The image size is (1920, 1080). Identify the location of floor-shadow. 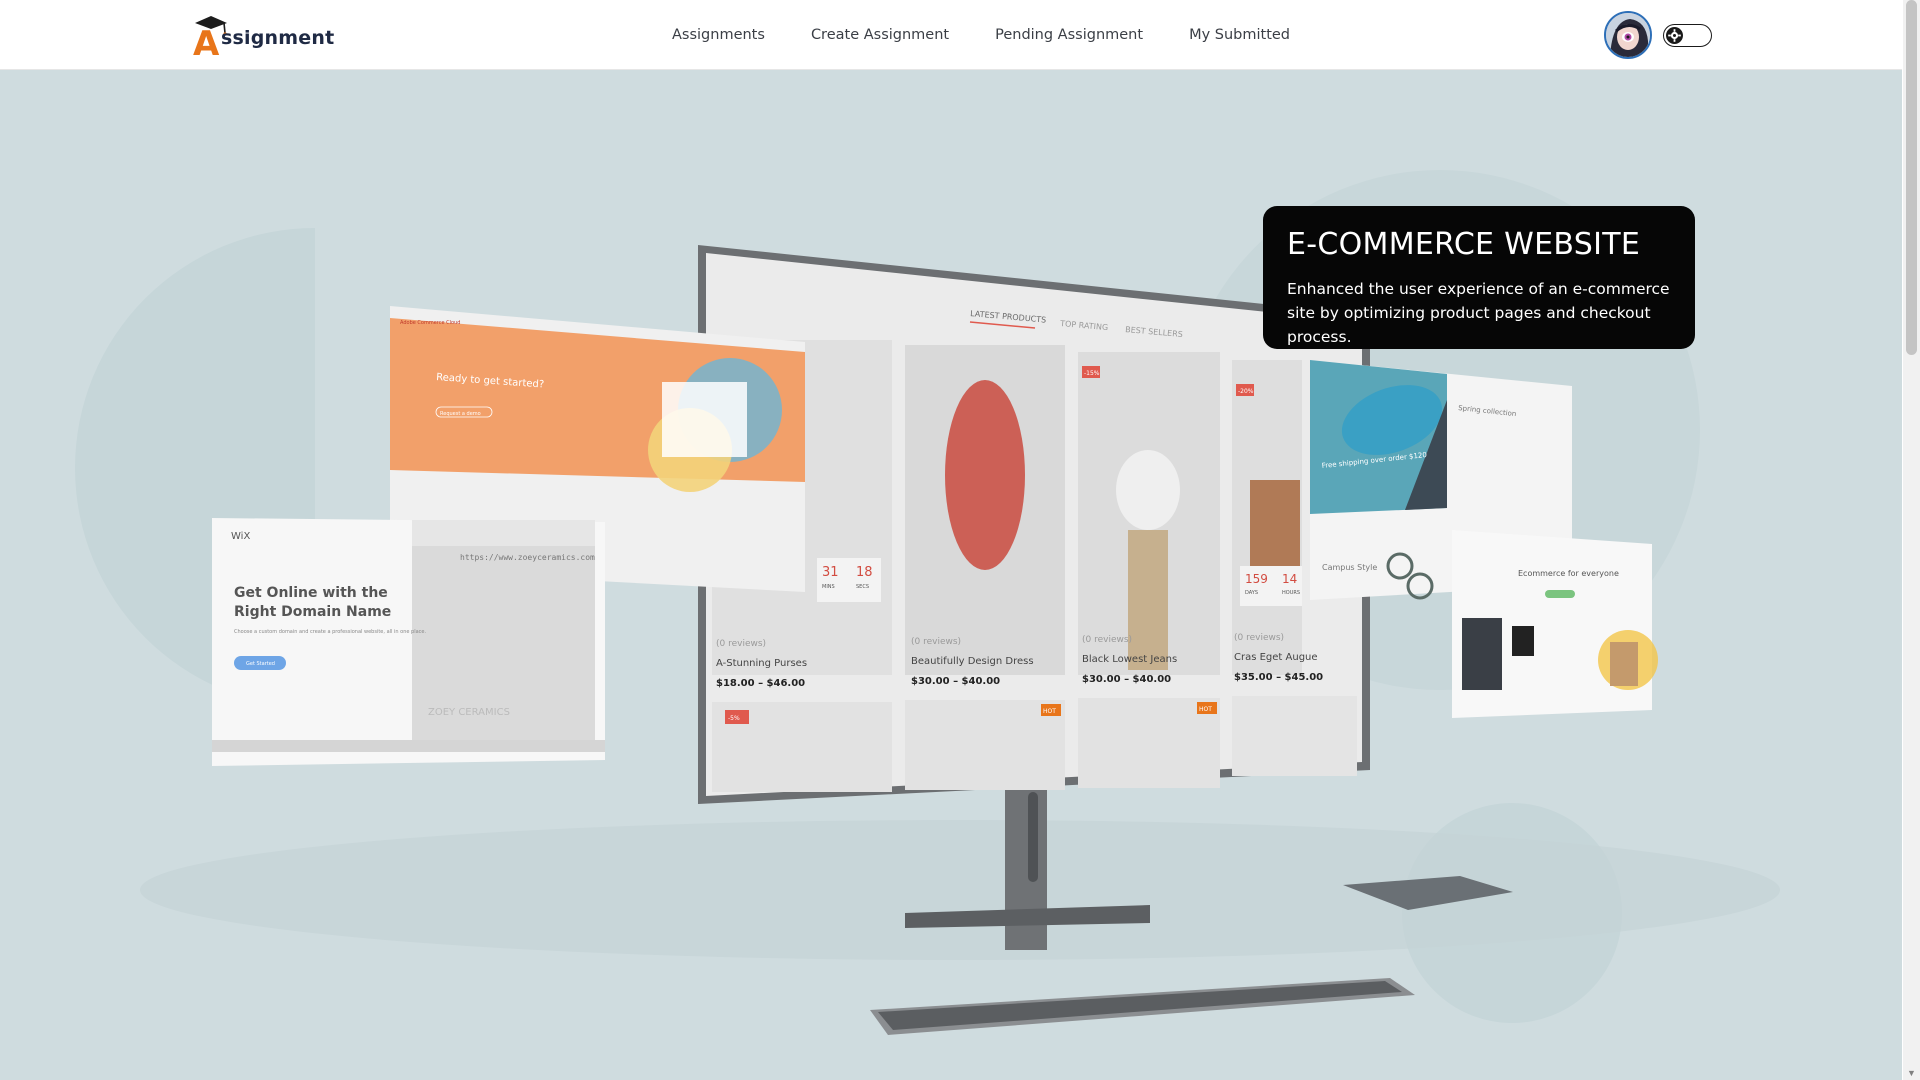
(960, 890).